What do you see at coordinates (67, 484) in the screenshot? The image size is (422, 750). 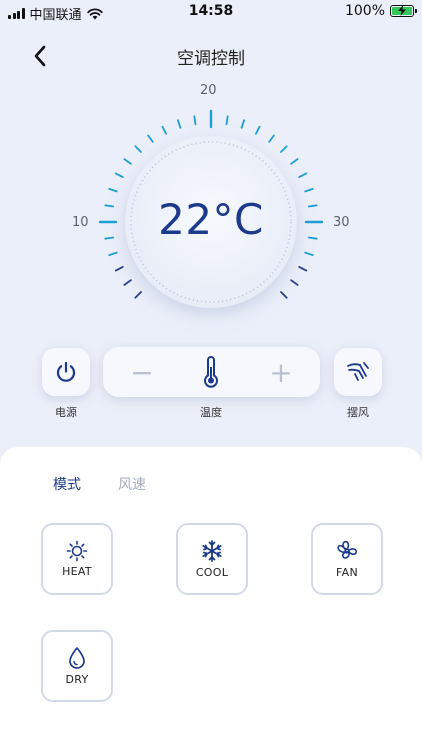 I see `tab-mode: 模式` at bounding box center [67, 484].